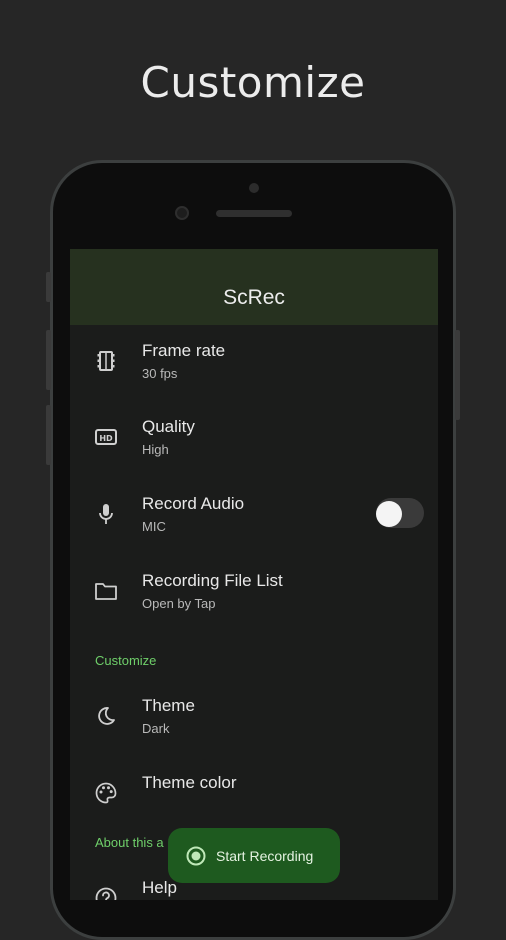  Describe the element at coordinates (168, 426) in the screenshot. I see `setting-title: Quality` at that location.